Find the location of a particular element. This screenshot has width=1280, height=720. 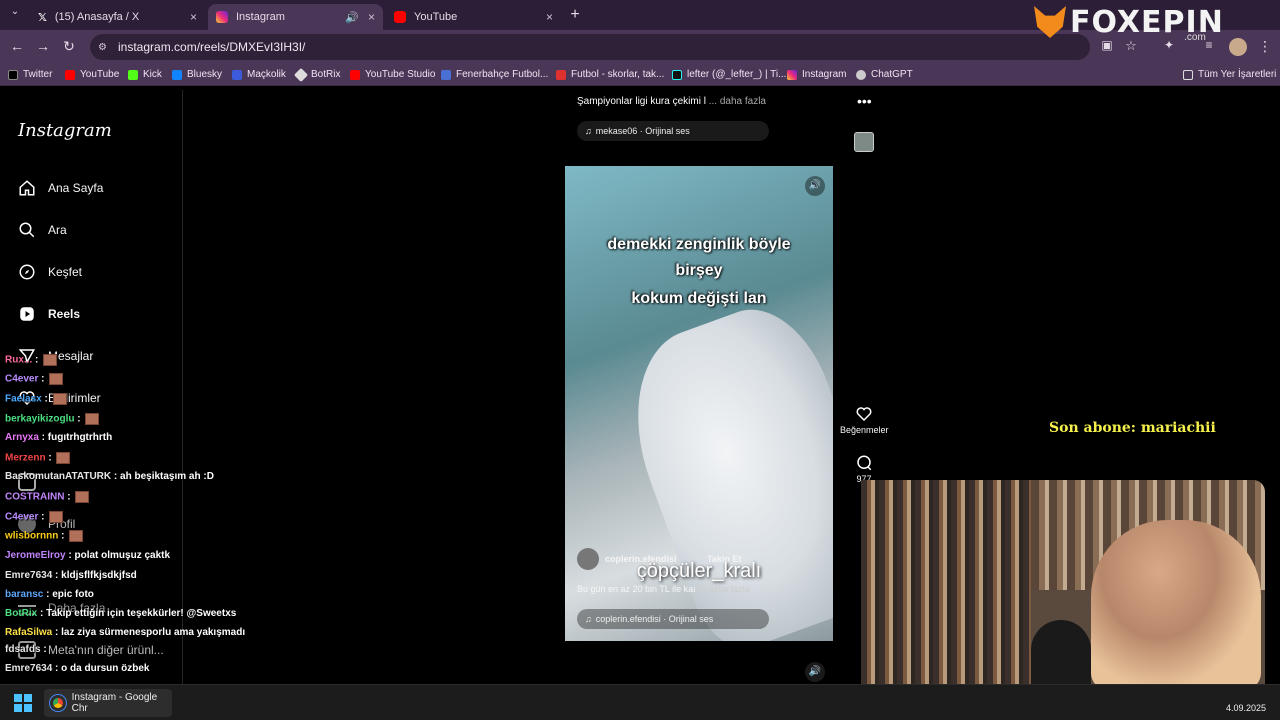

site-info-icon: ⚙ is located at coordinates (102, 47).